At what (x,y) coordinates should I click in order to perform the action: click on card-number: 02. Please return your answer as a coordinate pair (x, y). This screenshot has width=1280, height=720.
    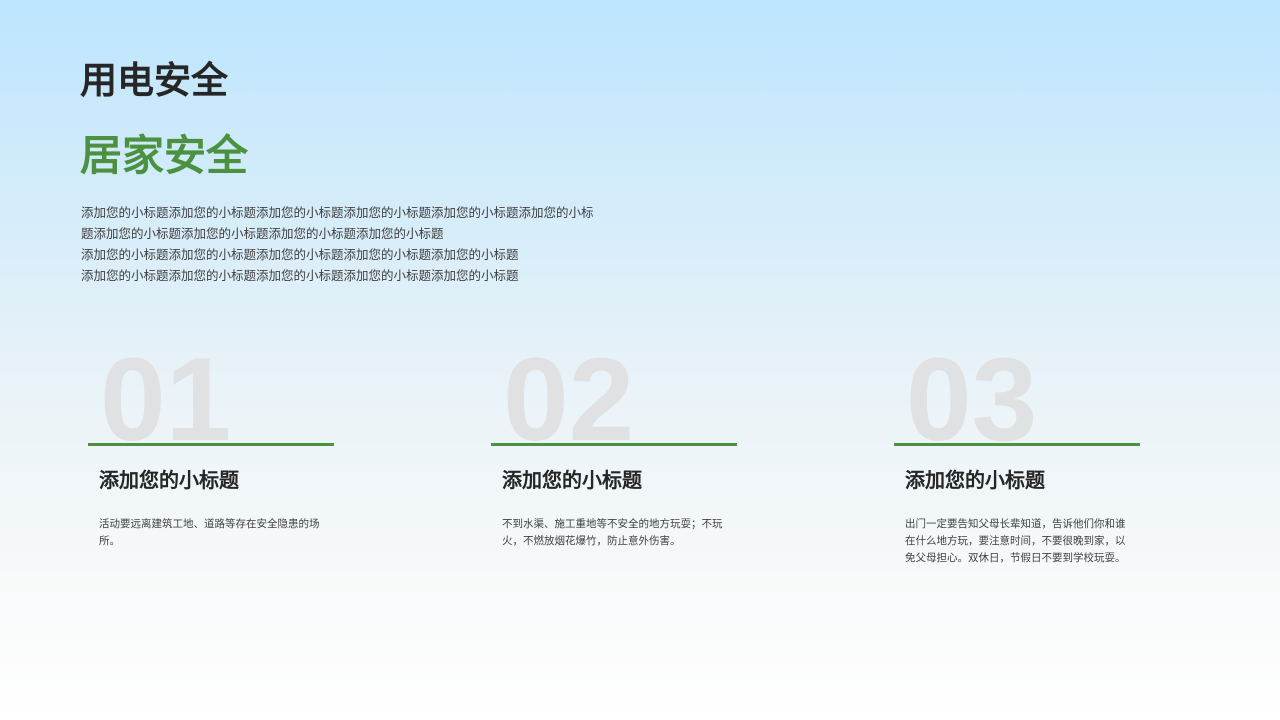
    Looking at the image, I should click on (569, 397).